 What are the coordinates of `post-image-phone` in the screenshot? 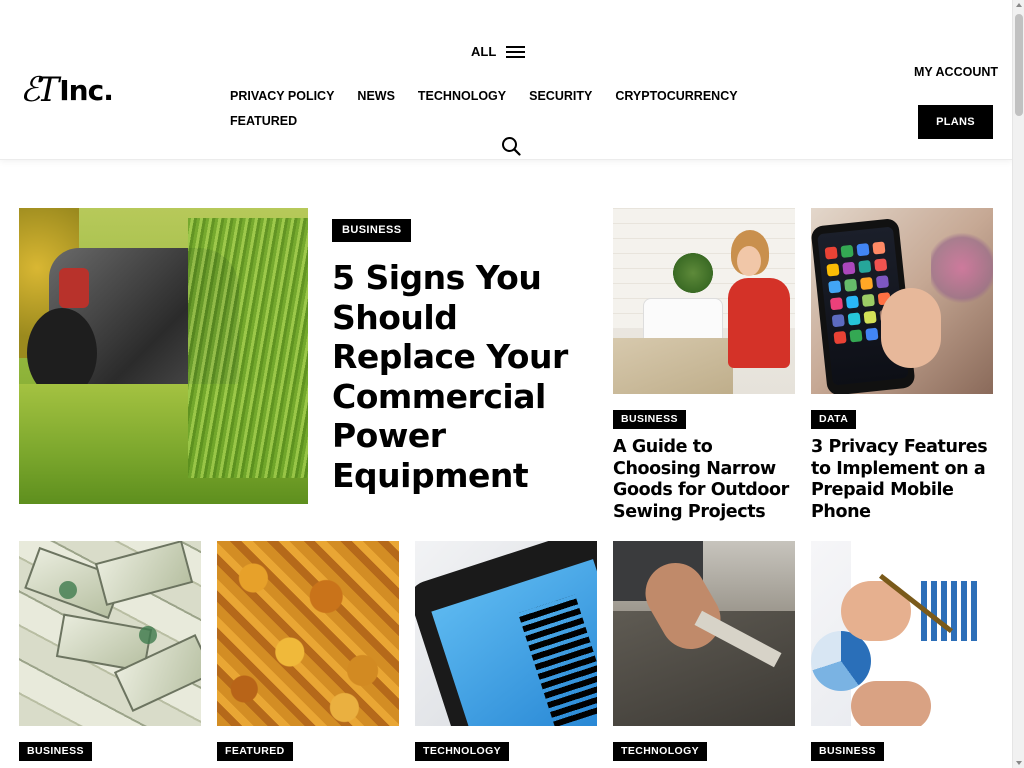 It's located at (902, 301).